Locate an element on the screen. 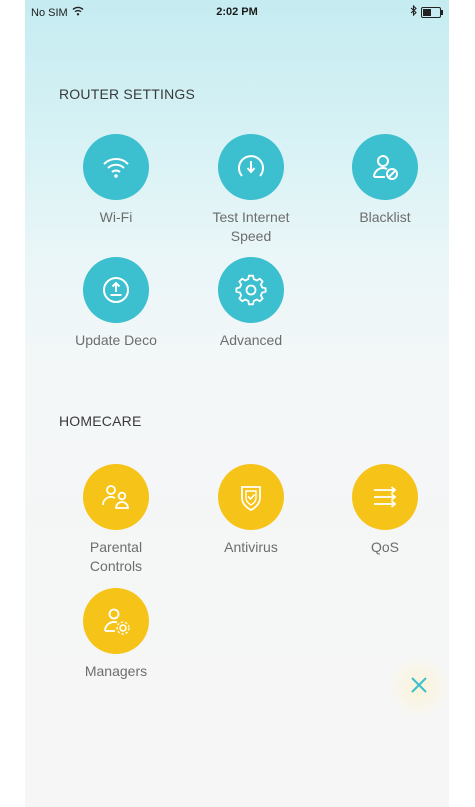 The width and height of the screenshot is (475, 807). tile-label-line1: Wi-Fi is located at coordinates (116, 217).